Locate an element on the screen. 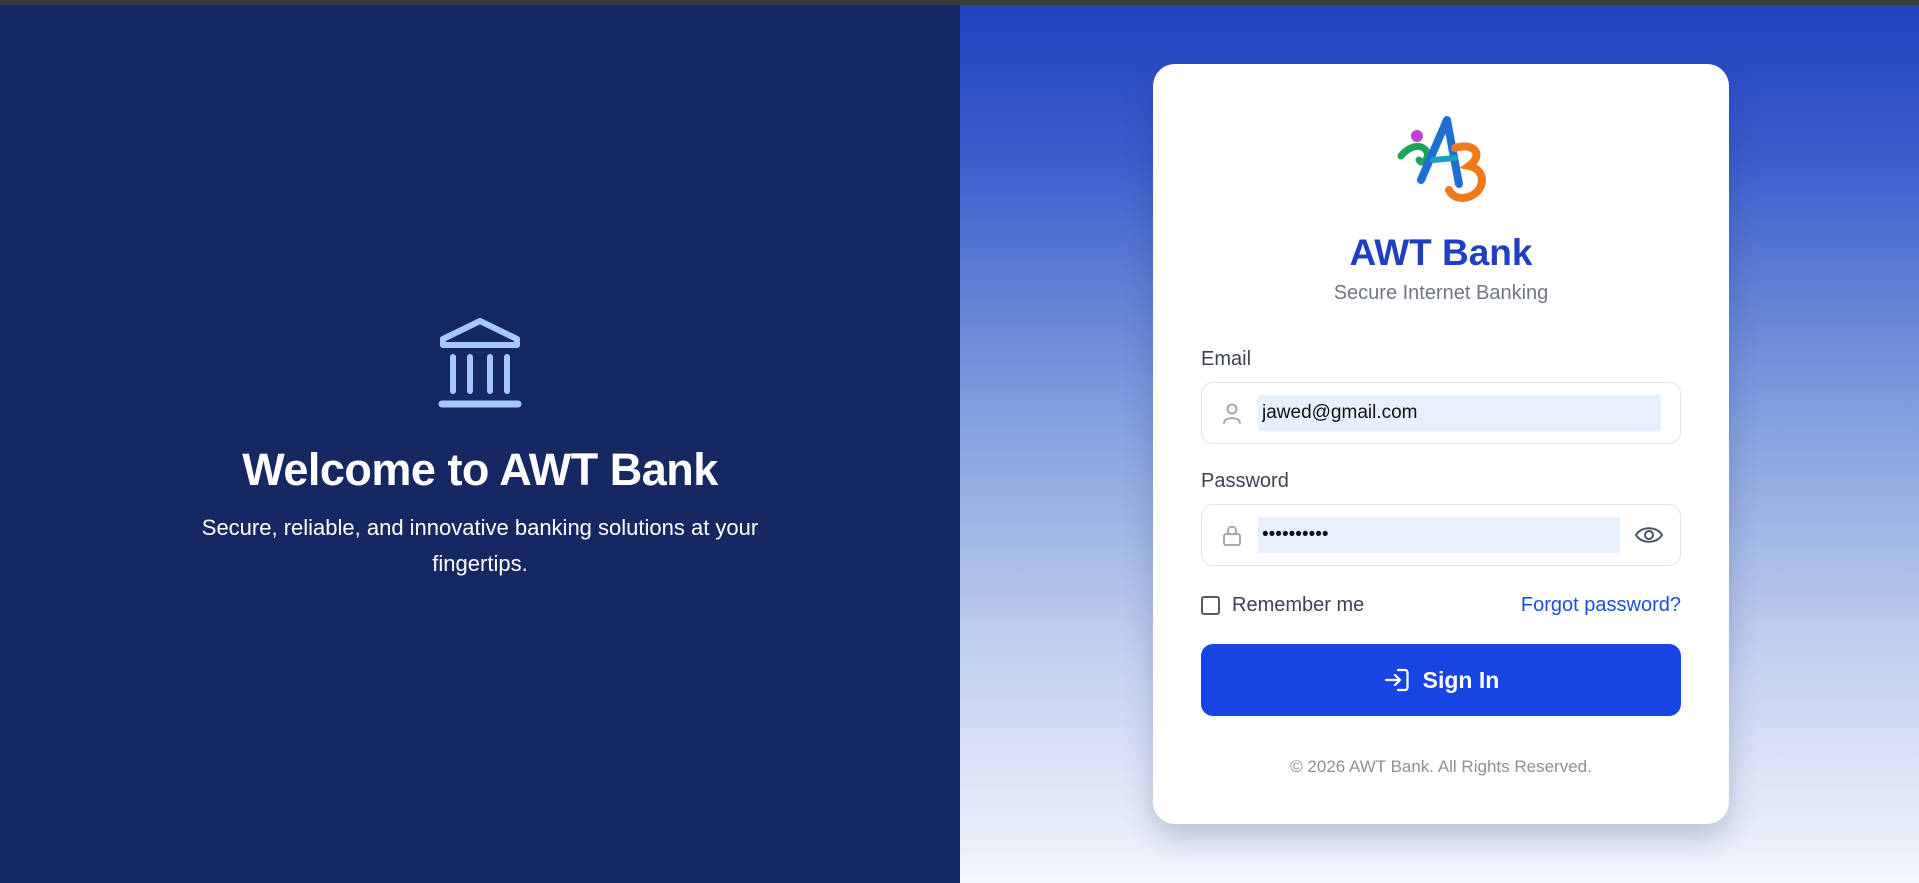 This screenshot has height=883, width=1919. brand-name: AWT Bank is located at coordinates (1441, 252).